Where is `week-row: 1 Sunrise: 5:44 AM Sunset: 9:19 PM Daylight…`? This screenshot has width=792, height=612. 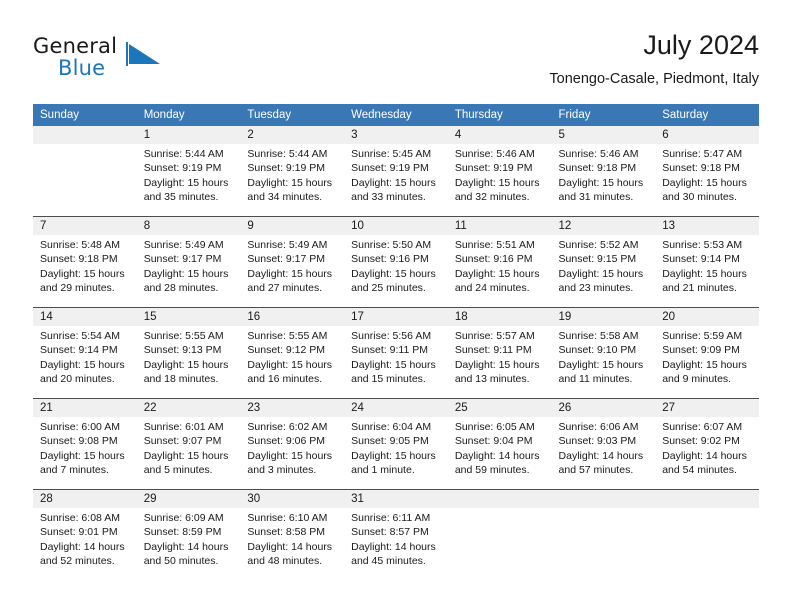 week-row: 1 Sunrise: 5:44 AM Sunset: 9:19 PM Daylight… is located at coordinates (396, 171).